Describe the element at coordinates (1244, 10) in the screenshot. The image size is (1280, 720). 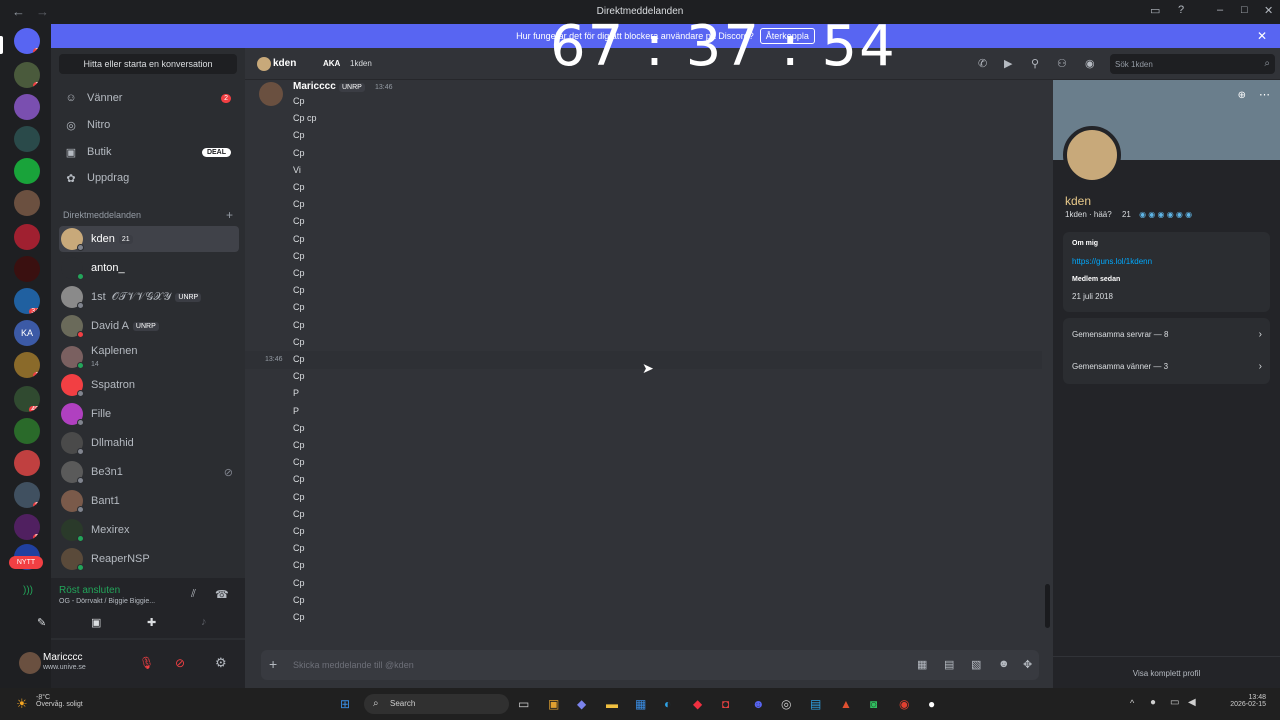
I see `maximize-icon: □` at that location.